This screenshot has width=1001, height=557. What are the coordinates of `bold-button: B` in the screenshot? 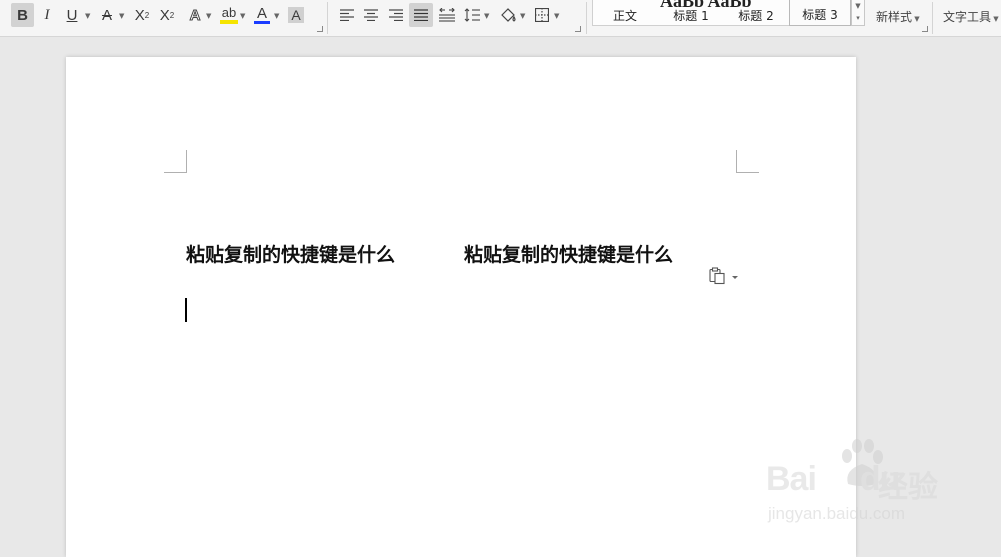 It's located at (22, 15).